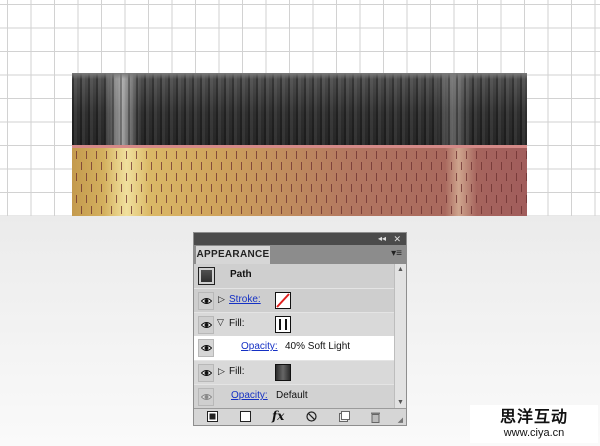  Describe the element at coordinates (400, 402) in the screenshot. I see `scroll-down-icon: ▼` at that location.